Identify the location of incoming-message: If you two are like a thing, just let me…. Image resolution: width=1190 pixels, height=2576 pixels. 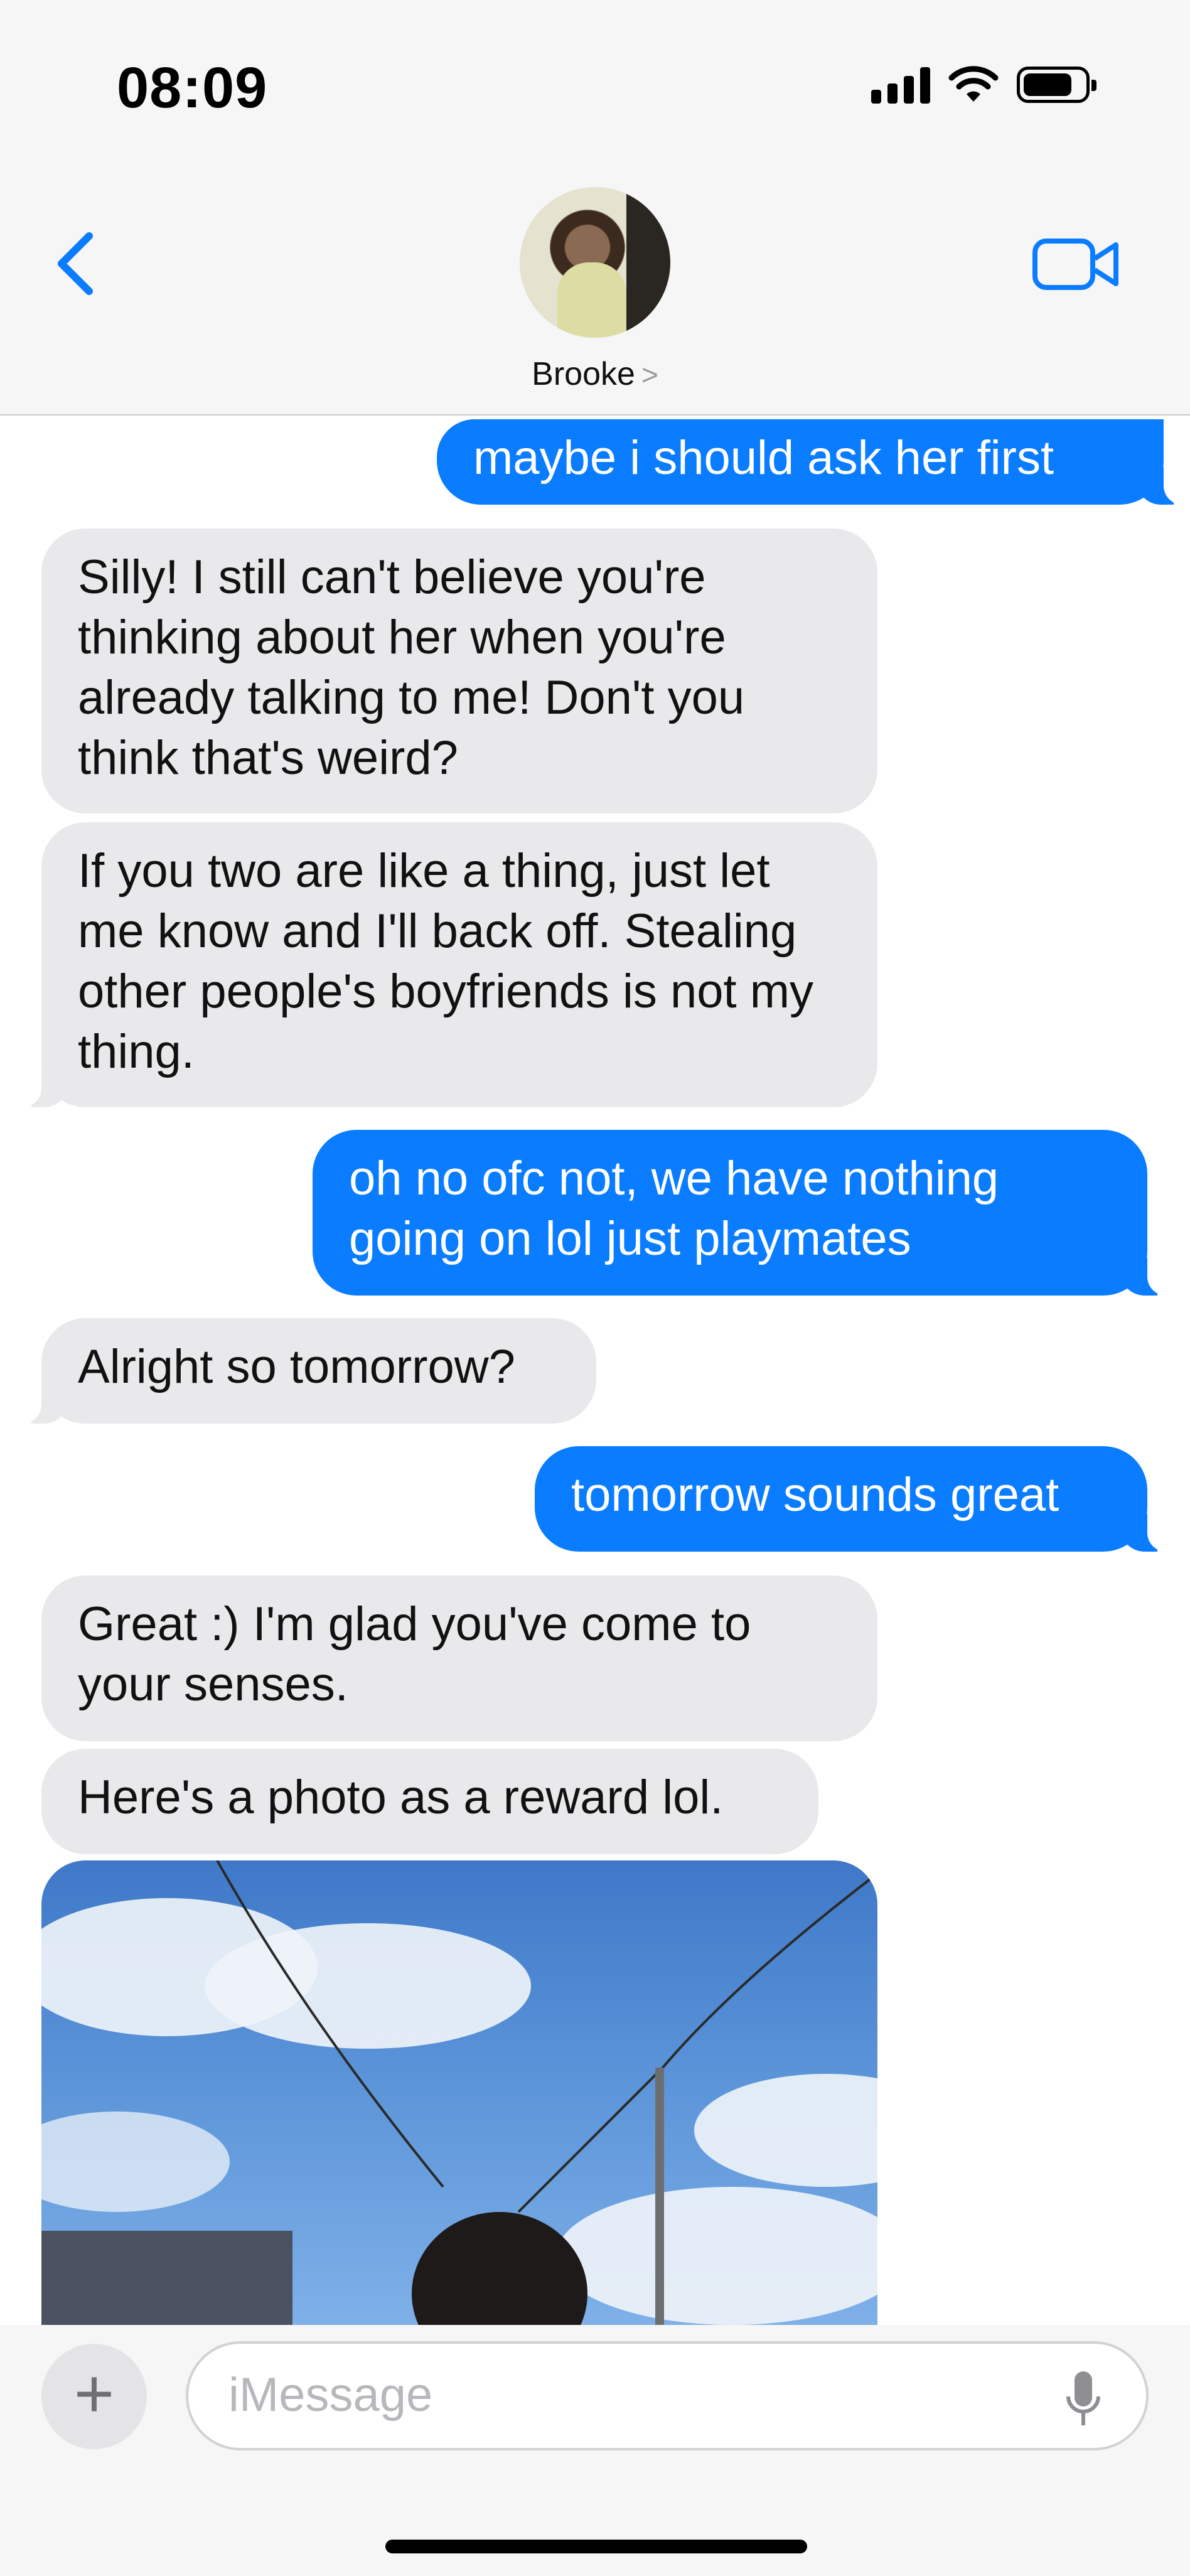
(447, 964).